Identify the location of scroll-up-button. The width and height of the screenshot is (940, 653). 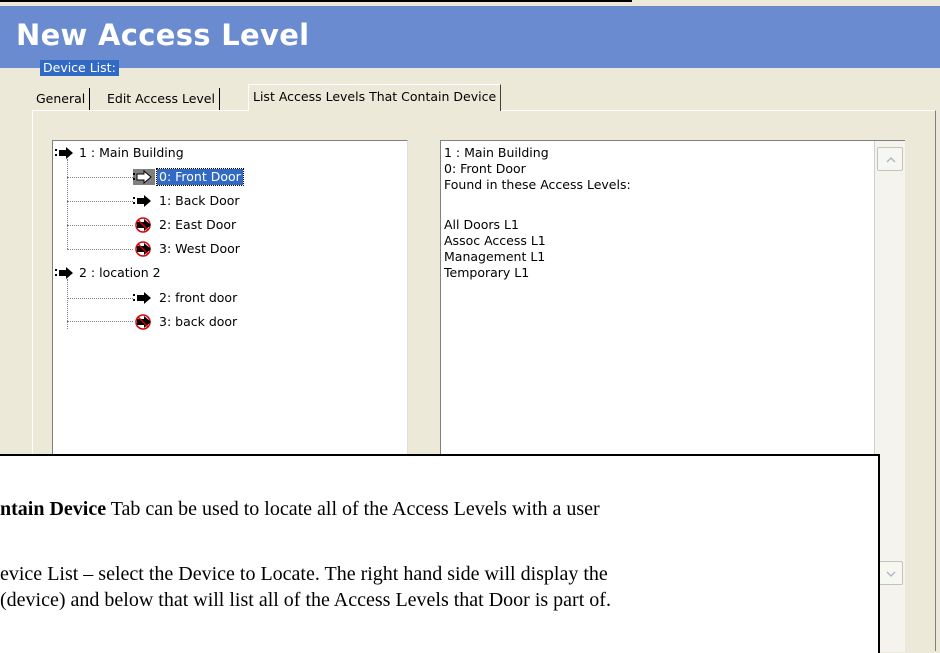
(890, 159).